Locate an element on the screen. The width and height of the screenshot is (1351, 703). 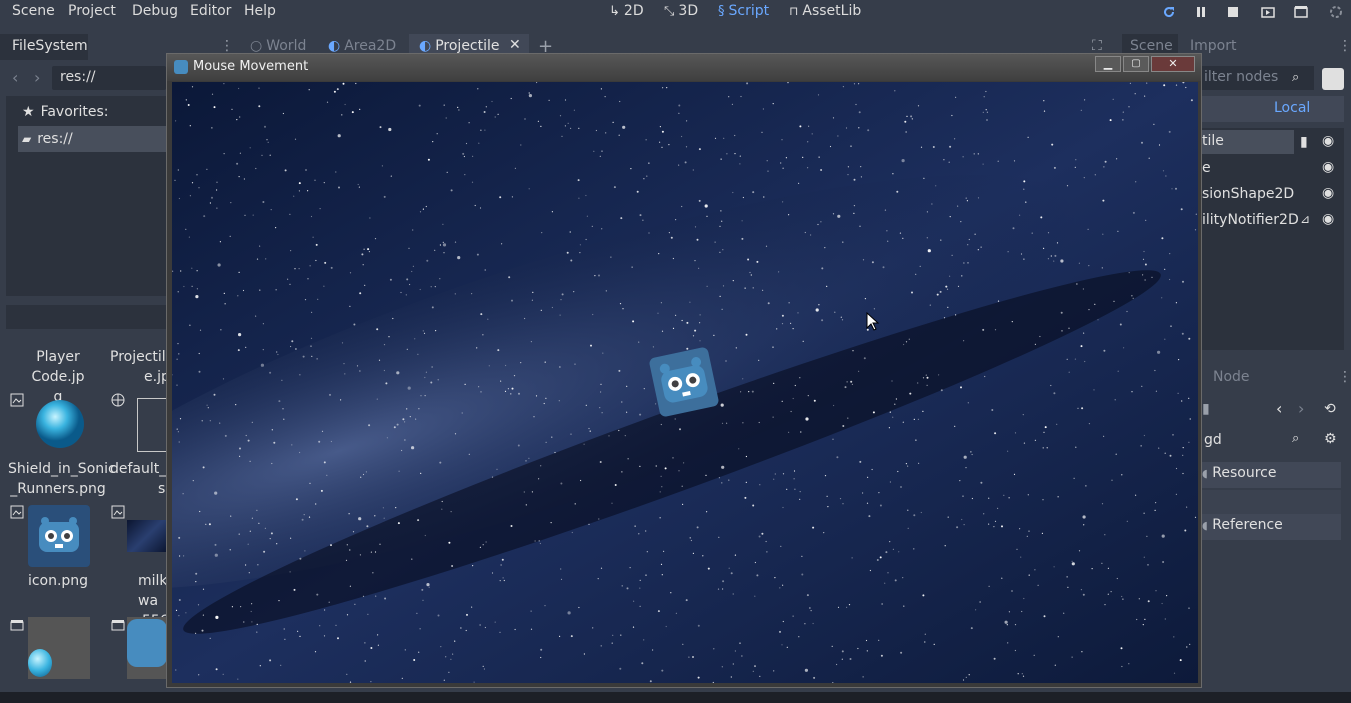
file-shield: Shield_in_Sonic _Runners.png is located at coordinates (62, 479).